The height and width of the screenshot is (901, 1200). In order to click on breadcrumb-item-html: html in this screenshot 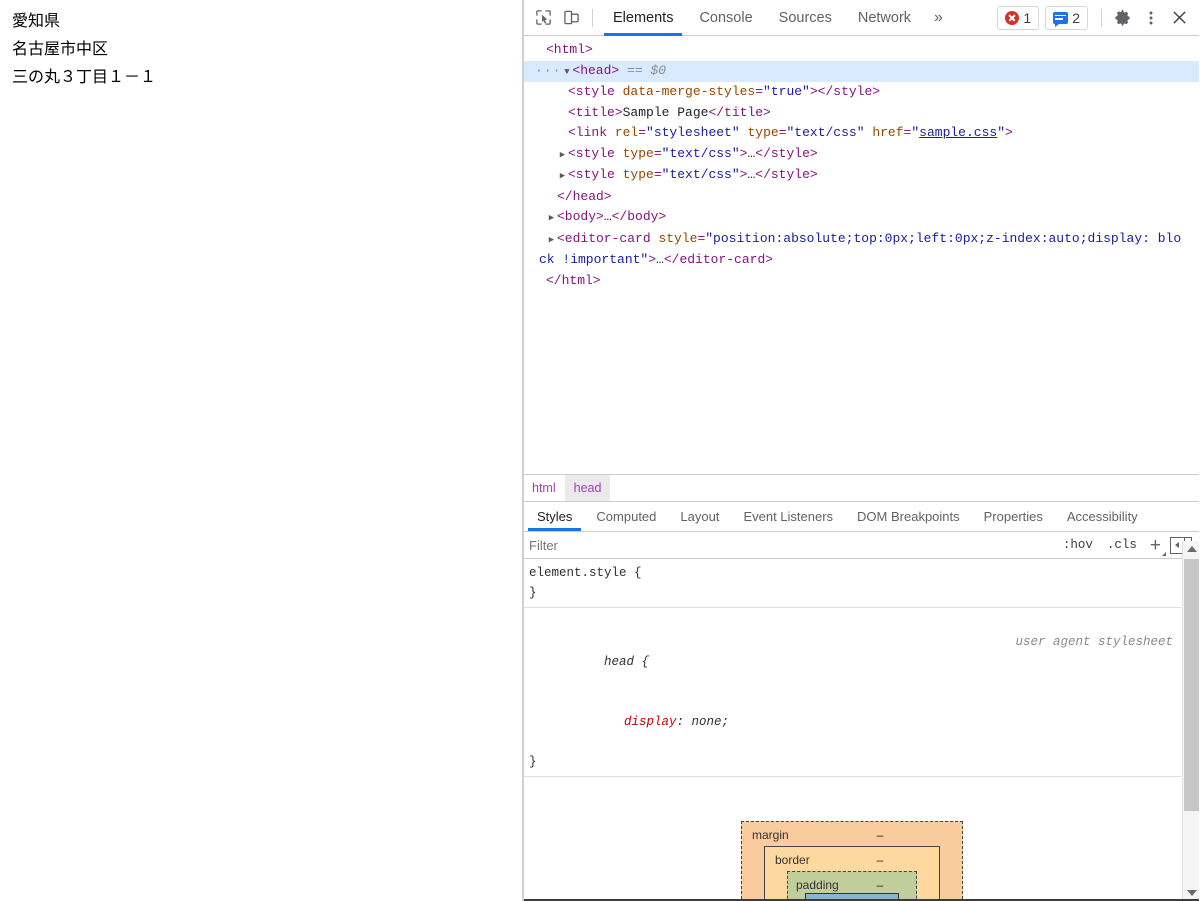, I will do `click(544, 488)`.